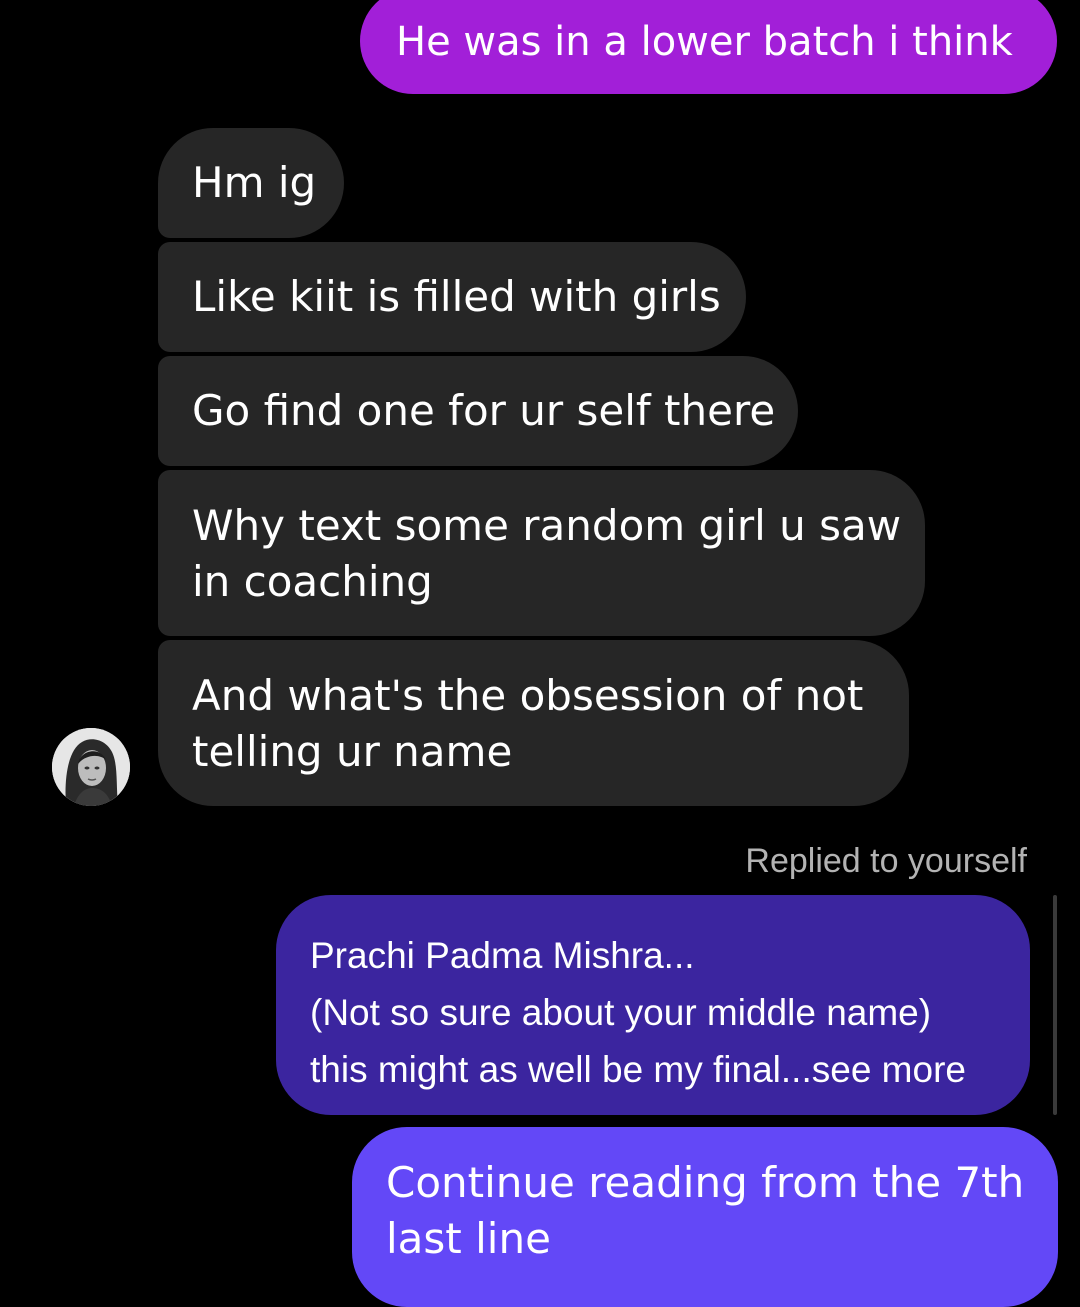 This screenshot has width=1080, height=1307. I want to click on message-text-line: And what's the obsession of not, so click(528, 695).